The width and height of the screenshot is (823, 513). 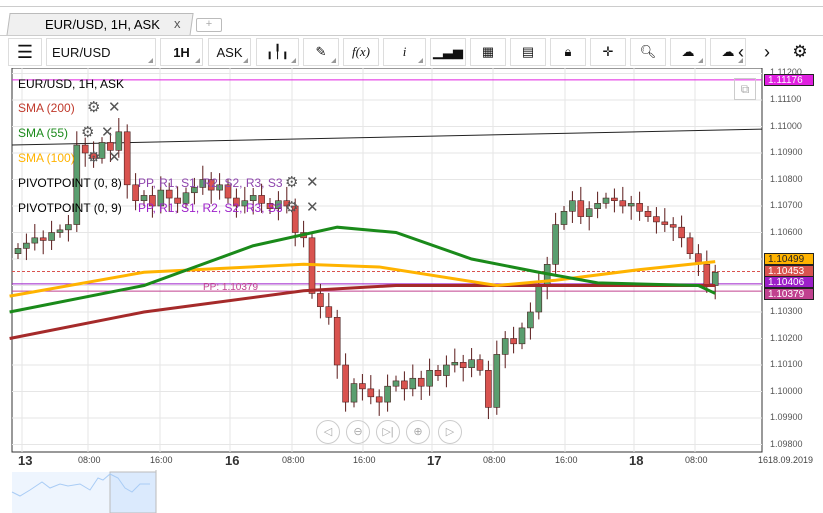 What do you see at coordinates (93, 107) in the screenshot?
I see `sma200-settings-icon: ⚙` at bounding box center [93, 107].